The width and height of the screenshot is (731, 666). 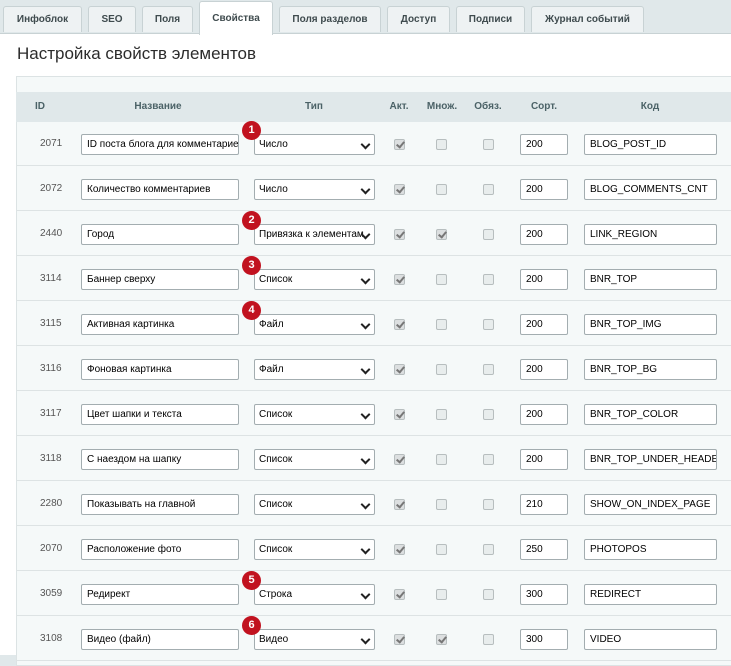 I want to click on code-input: PHOTOPOS, so click(x=650, y=549).